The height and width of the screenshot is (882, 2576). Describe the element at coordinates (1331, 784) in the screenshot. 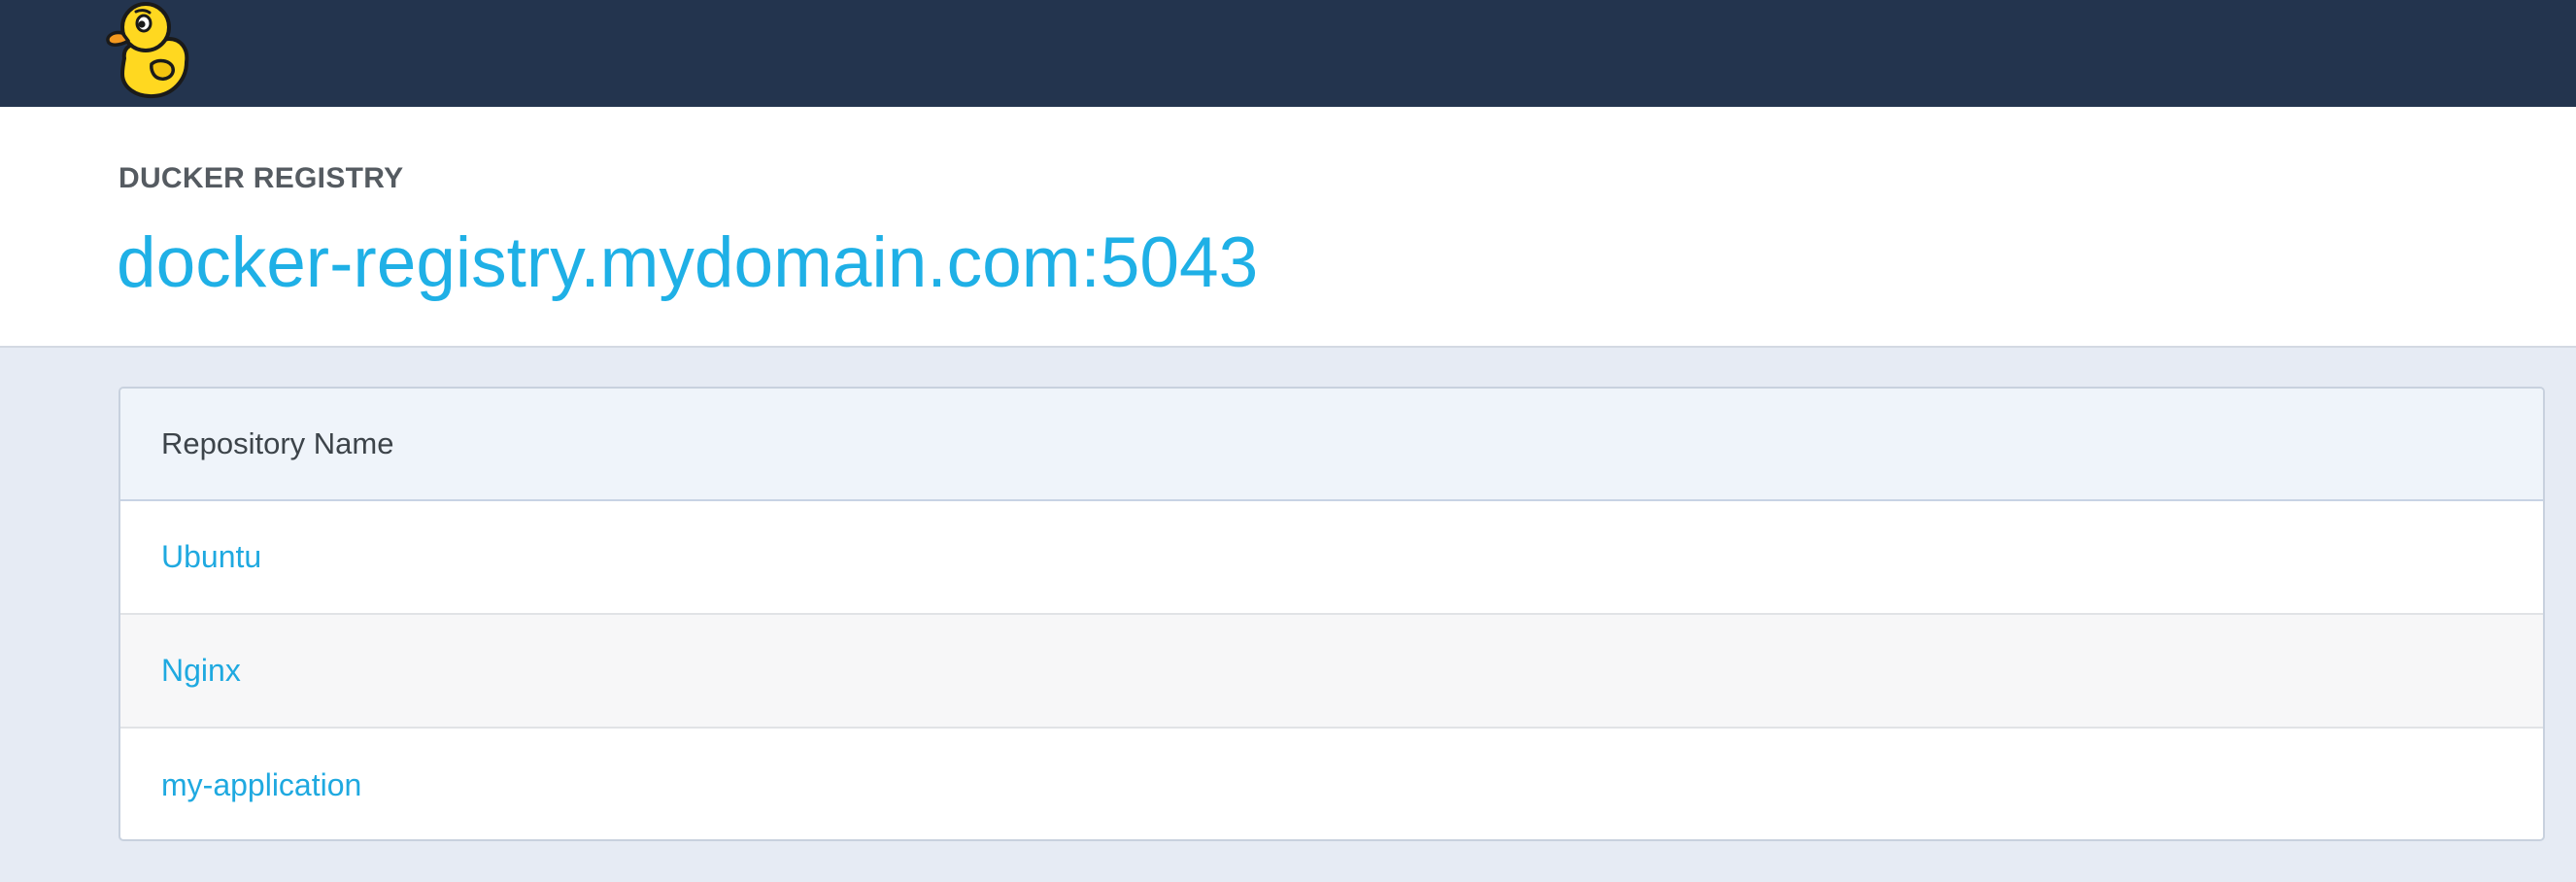

I see `table-row: my-application` at that location.